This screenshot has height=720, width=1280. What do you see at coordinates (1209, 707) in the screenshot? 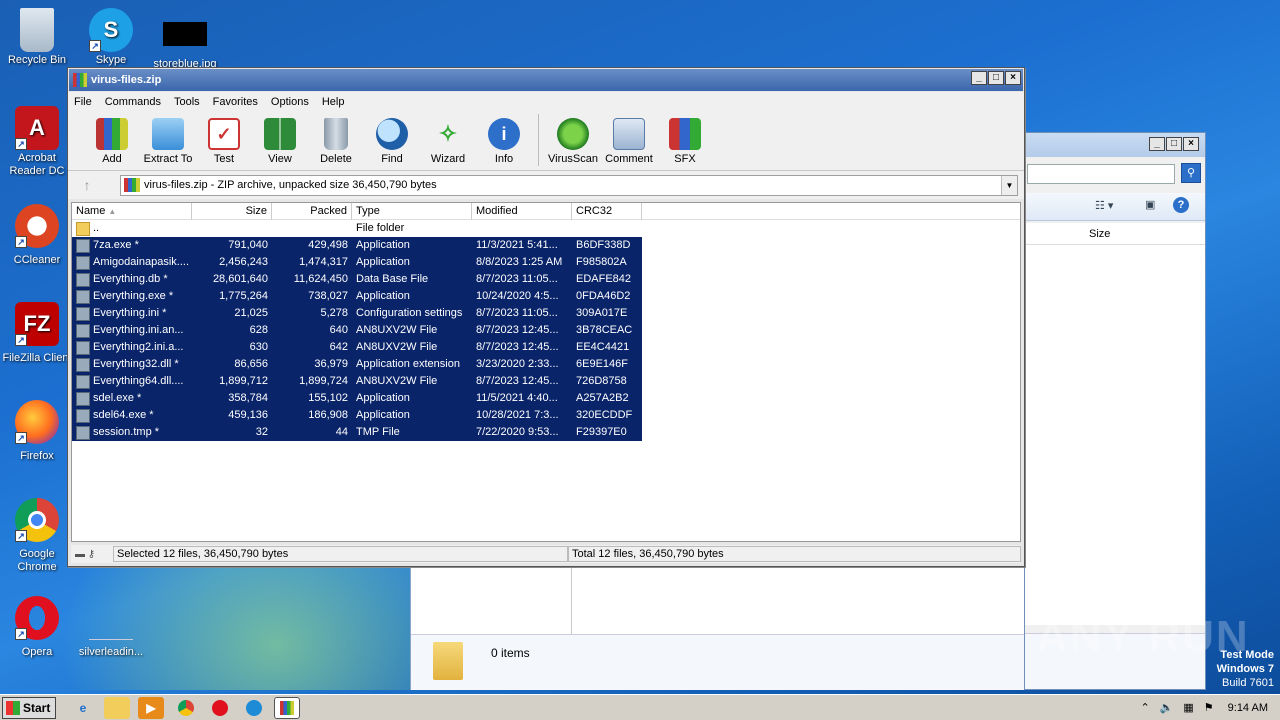
I see `action-center-icon: ⚑` at bounding box center [1209, 707].